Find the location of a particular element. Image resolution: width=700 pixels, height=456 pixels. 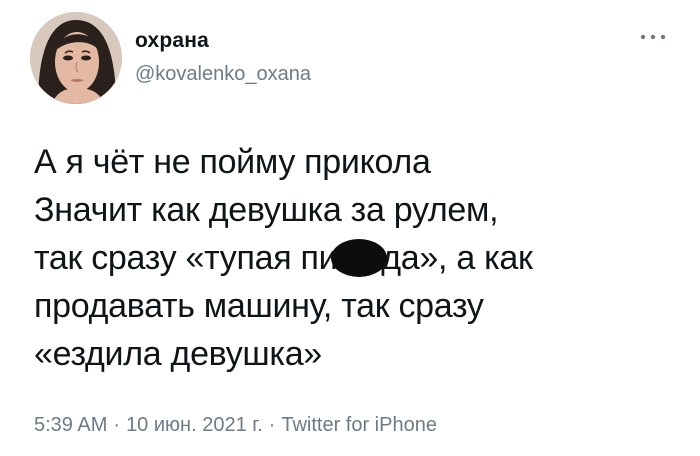

tweet-source-link: Twitter for iPhone is located at coordinates (359, 425).